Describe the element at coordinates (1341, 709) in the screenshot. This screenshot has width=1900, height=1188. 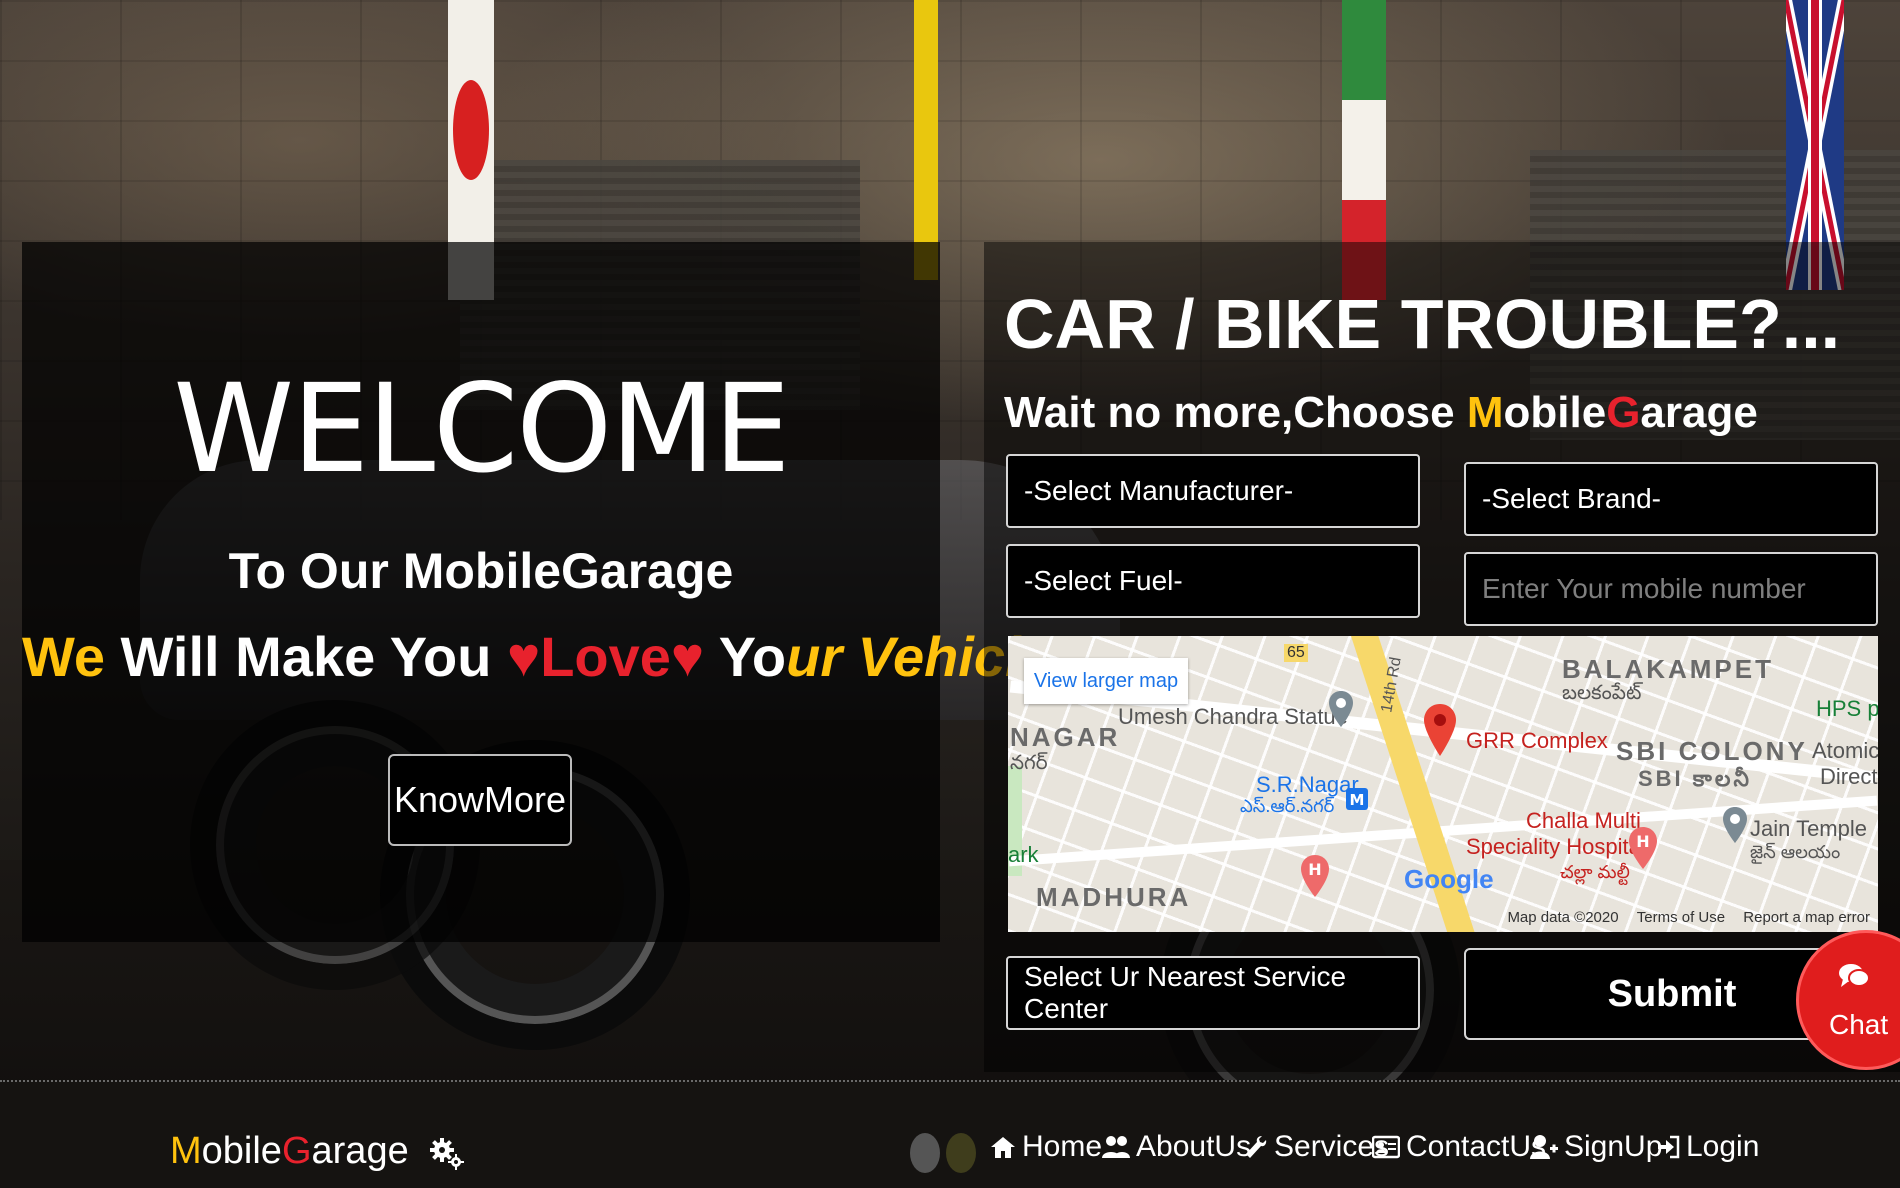
I see `statue-pin-icon` at that location.